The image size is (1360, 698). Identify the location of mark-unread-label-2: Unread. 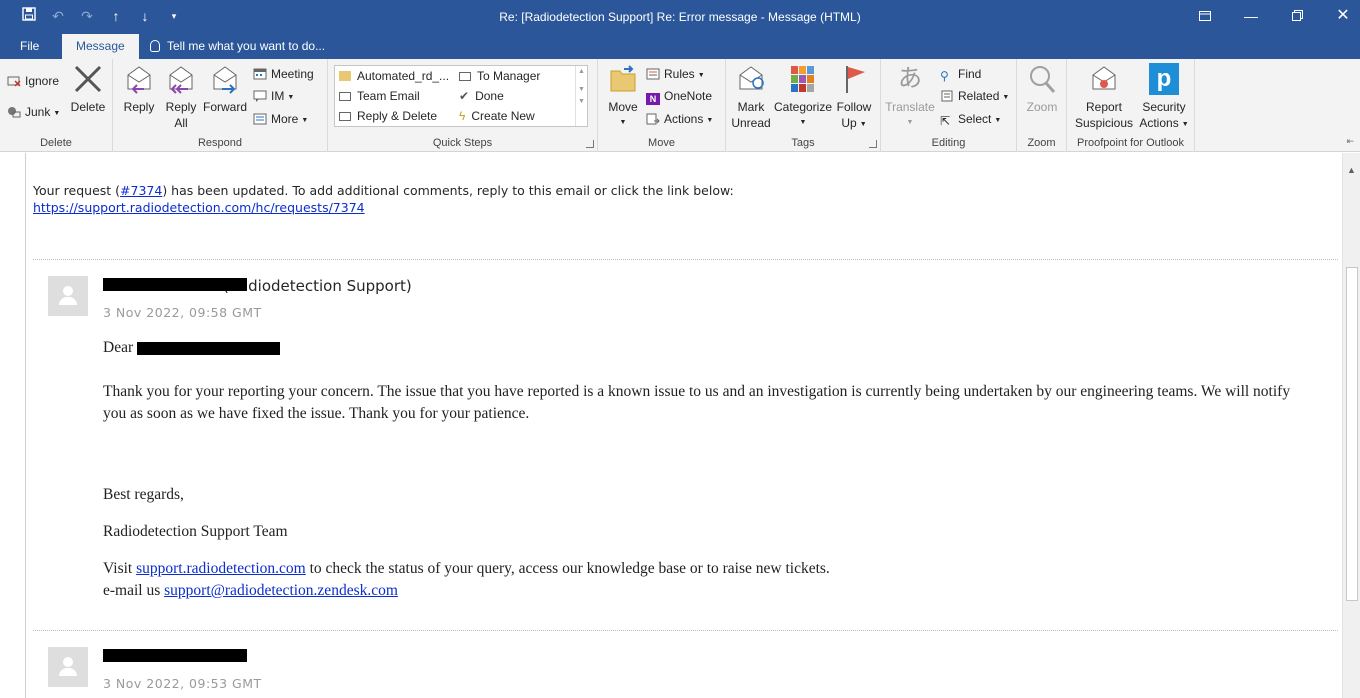
(751, 123).